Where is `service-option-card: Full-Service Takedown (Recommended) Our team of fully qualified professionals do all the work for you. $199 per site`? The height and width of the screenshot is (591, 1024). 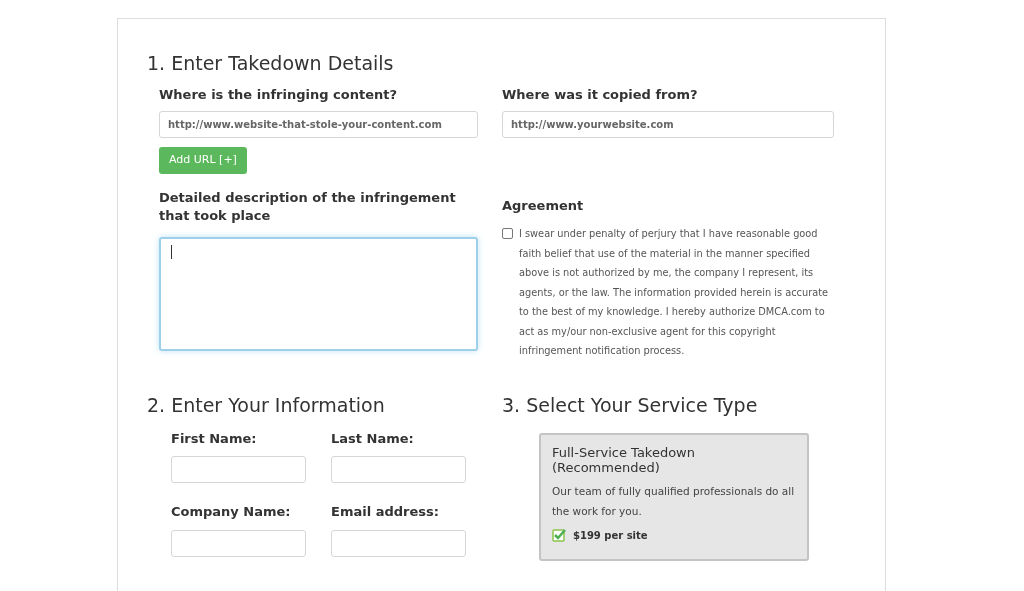
service-option-card: Full-Service Takedown (Recommended) Our team of fully qualified professionals do all the work for you. $199 per site is located at coordinates (674, 496).